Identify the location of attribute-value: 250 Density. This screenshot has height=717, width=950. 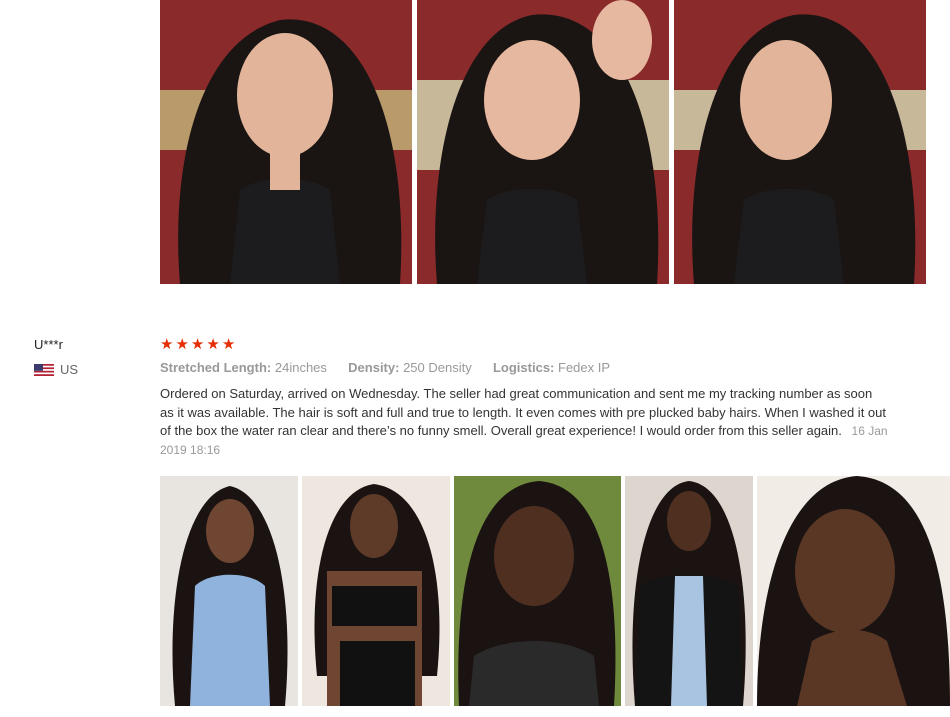
(437, 367).